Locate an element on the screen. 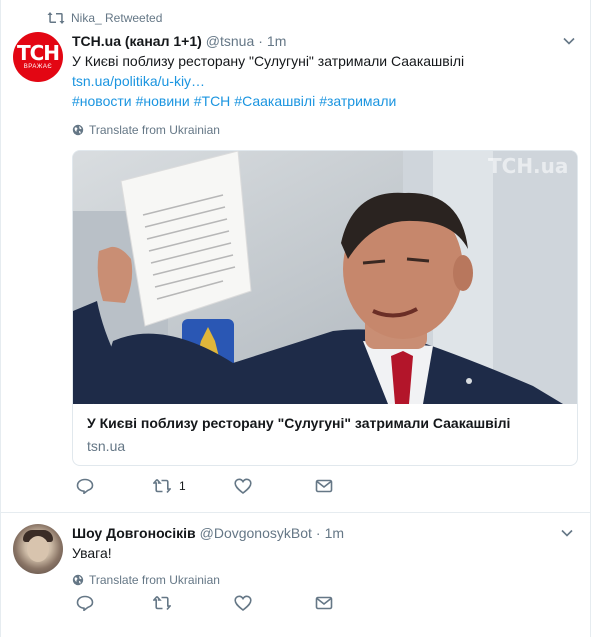 The width and height of the screenshot is (591, 637). retweet-button is located at coordinates (162, 603).